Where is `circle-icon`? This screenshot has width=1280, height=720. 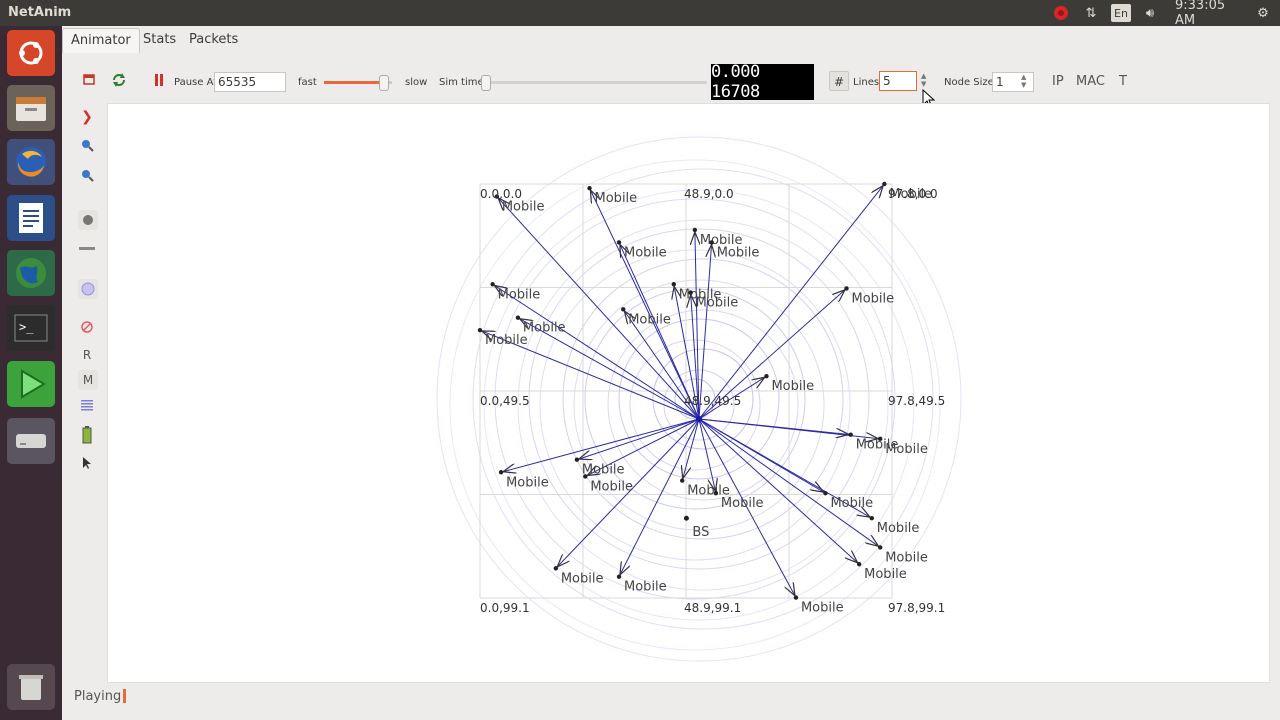 circle-icon is located at coordinates (88, 289).